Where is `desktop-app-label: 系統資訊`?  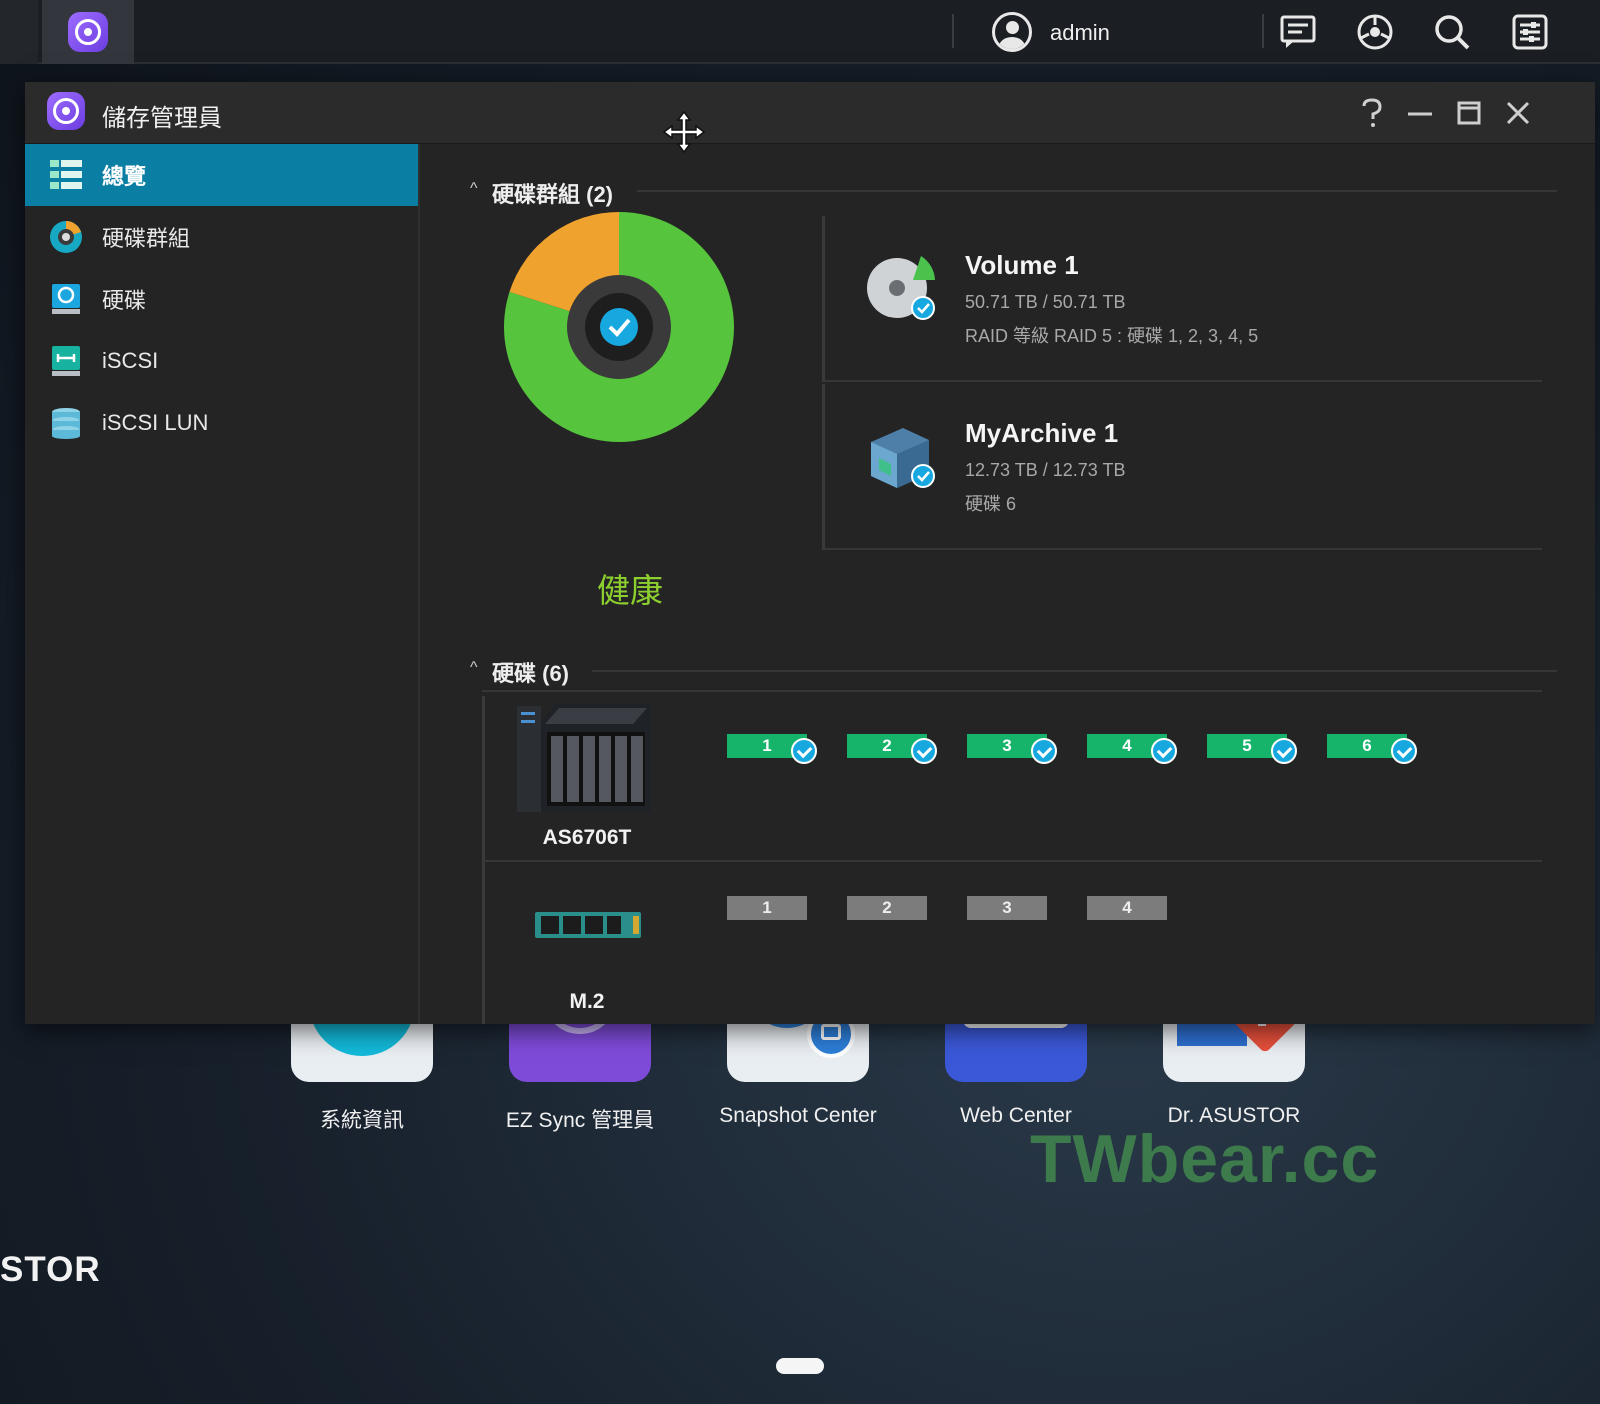
desktop-app-label: 系統資訊 is located at coordinates (362, 1120).